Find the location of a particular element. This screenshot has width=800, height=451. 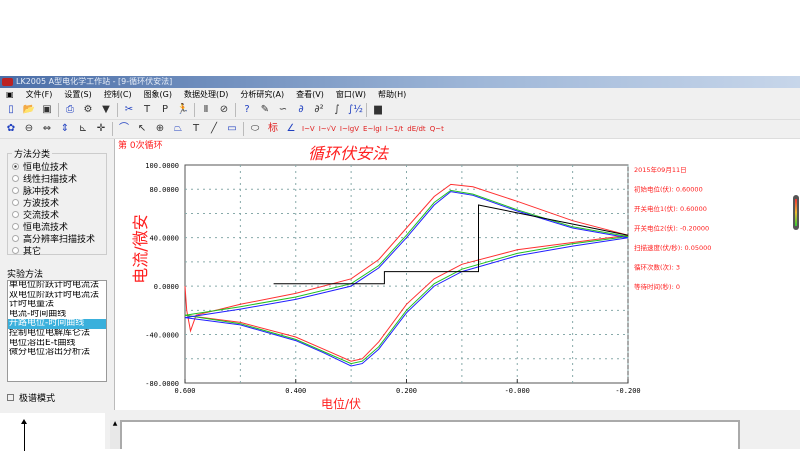

experiment-list-item: 电流-时间曲线 is located at coordinates (57, 315).